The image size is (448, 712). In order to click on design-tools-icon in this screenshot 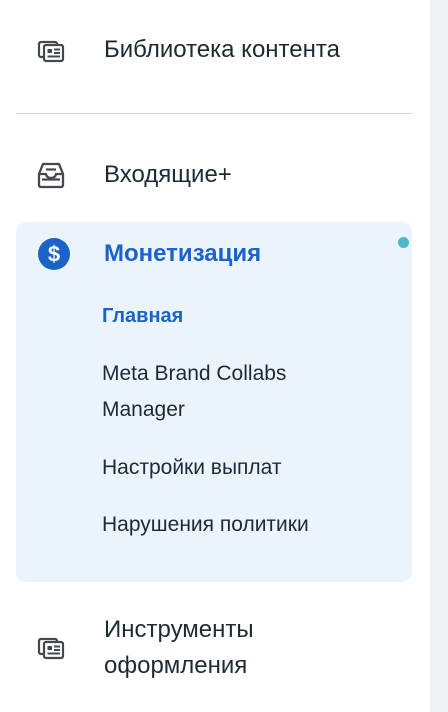, I will do `click(51, 647)`.